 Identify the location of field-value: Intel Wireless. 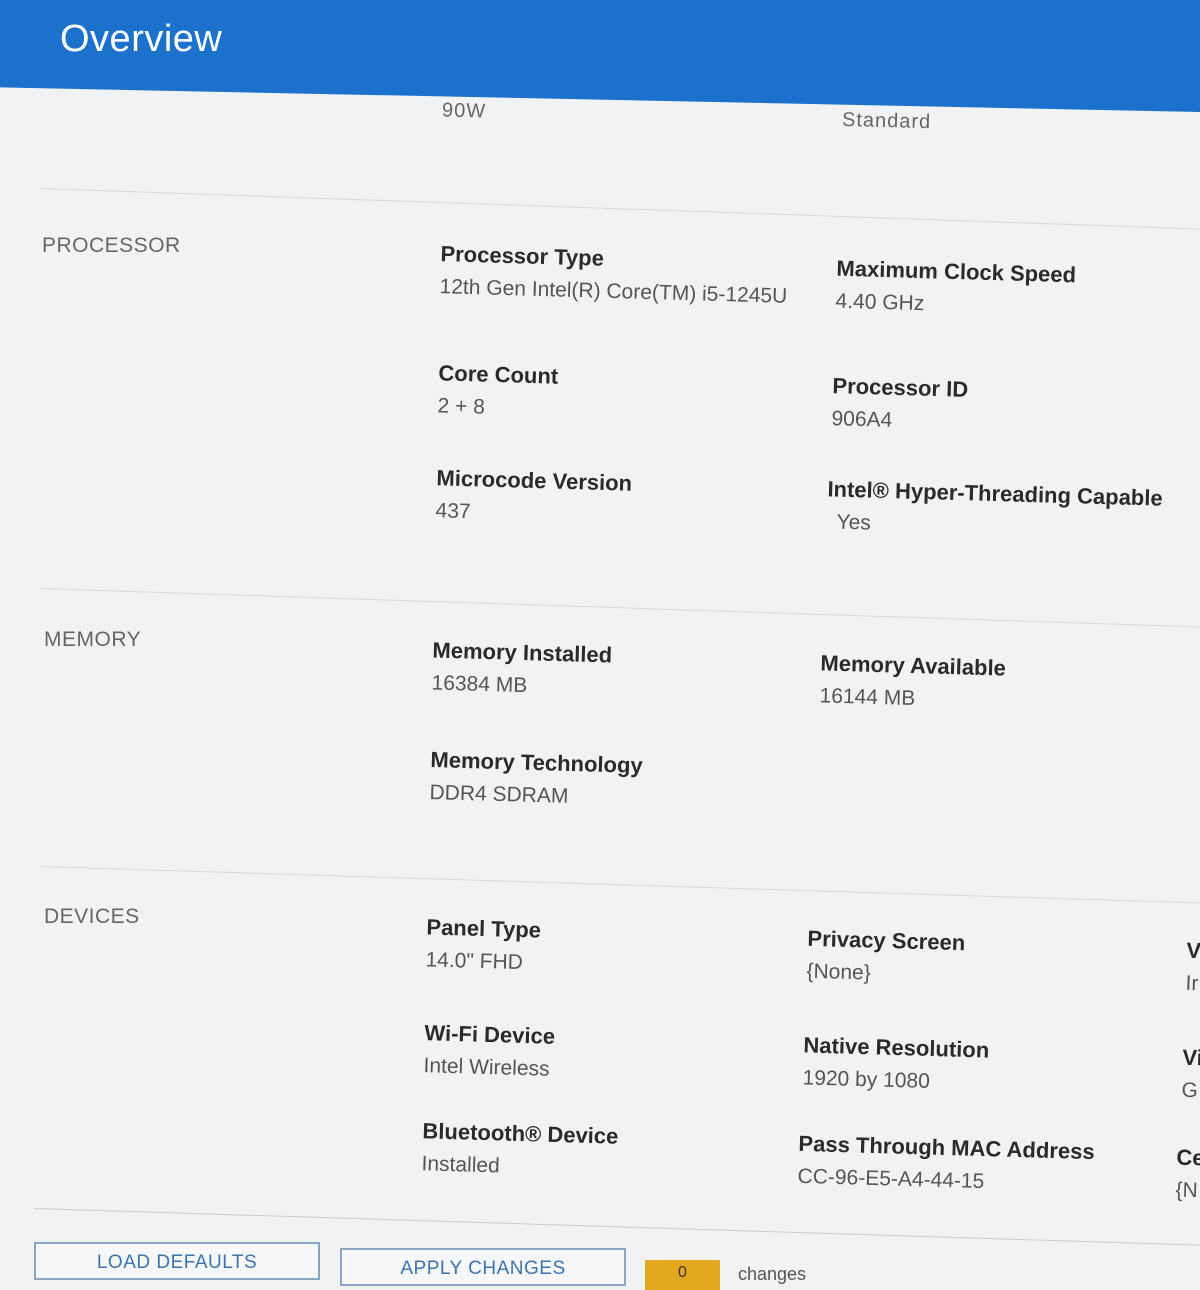
(486, 1067).